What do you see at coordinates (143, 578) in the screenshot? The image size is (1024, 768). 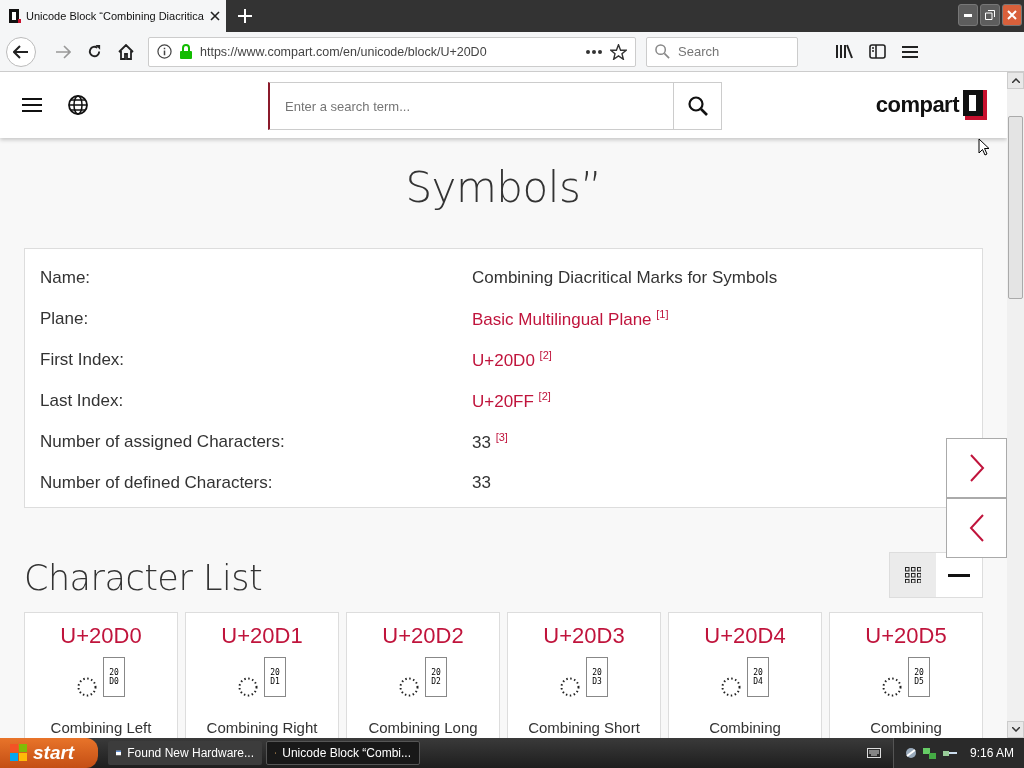 I see `section-heading: Character List` at bounding box center [143, 578].